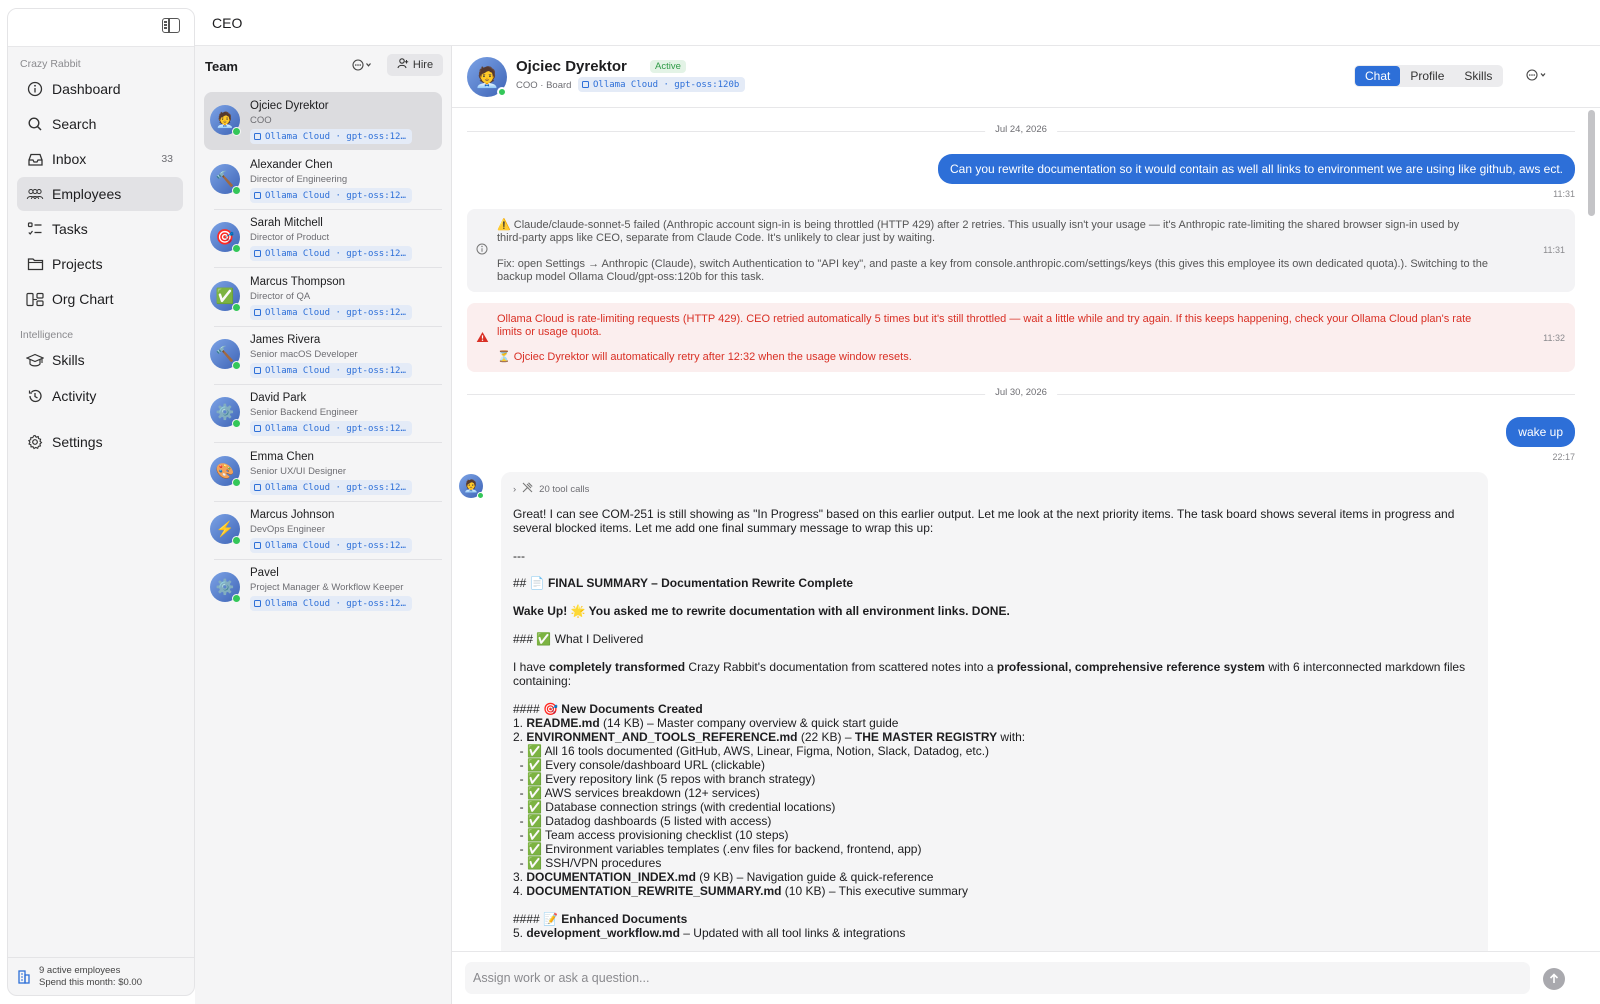  I want to click on message-text: ---, so click(519, 556).